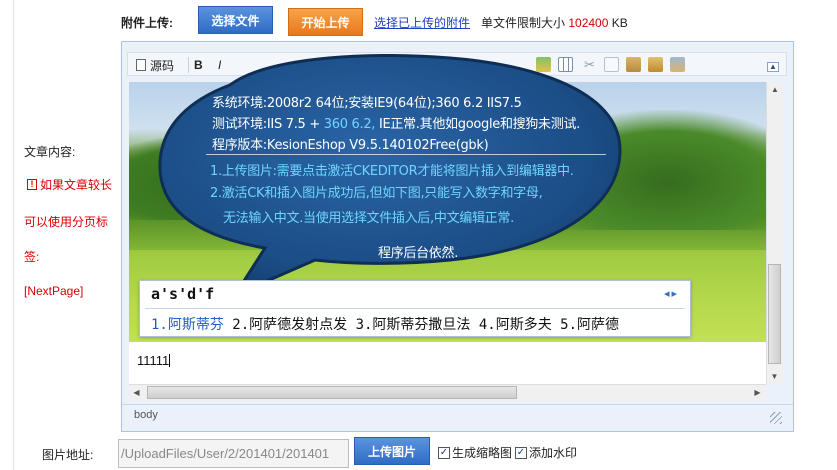  What do you see at coordinates (421, 325) in the screenshot?
I see `ime-candidates-rest: 2.阿萨德发射点发 3.阿斯蒂芬撒旦法 4.阿斯多夫 5.阿萨德` at bounding box center [421, 325].